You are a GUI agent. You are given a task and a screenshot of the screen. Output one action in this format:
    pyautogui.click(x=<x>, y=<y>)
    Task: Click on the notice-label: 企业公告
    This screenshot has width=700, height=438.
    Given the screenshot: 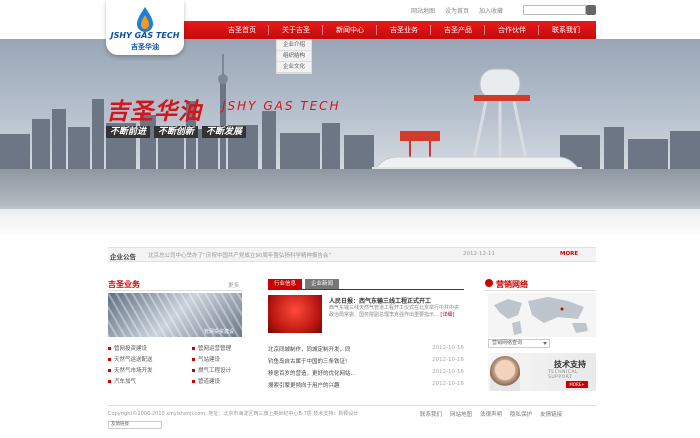 What is the action you would take?
    pyautogui.click(x=123, y=257)
    